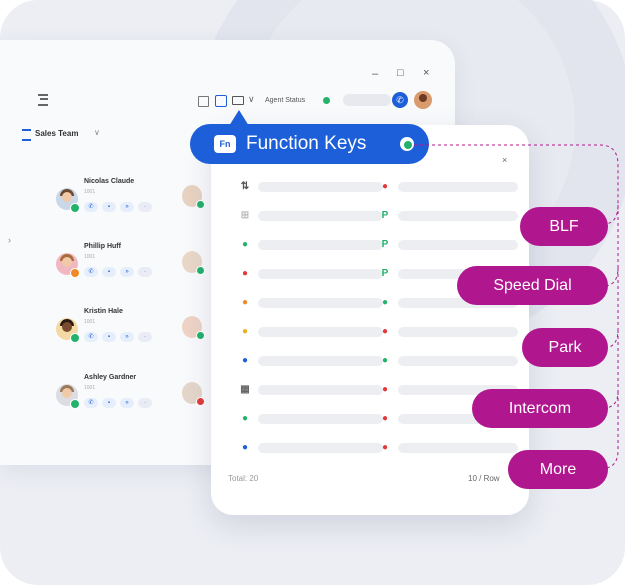  What do you see at coordinates (564, 226) in the screenshot?
I see `pill-blf: BLF` at bounding box center [564, 226].